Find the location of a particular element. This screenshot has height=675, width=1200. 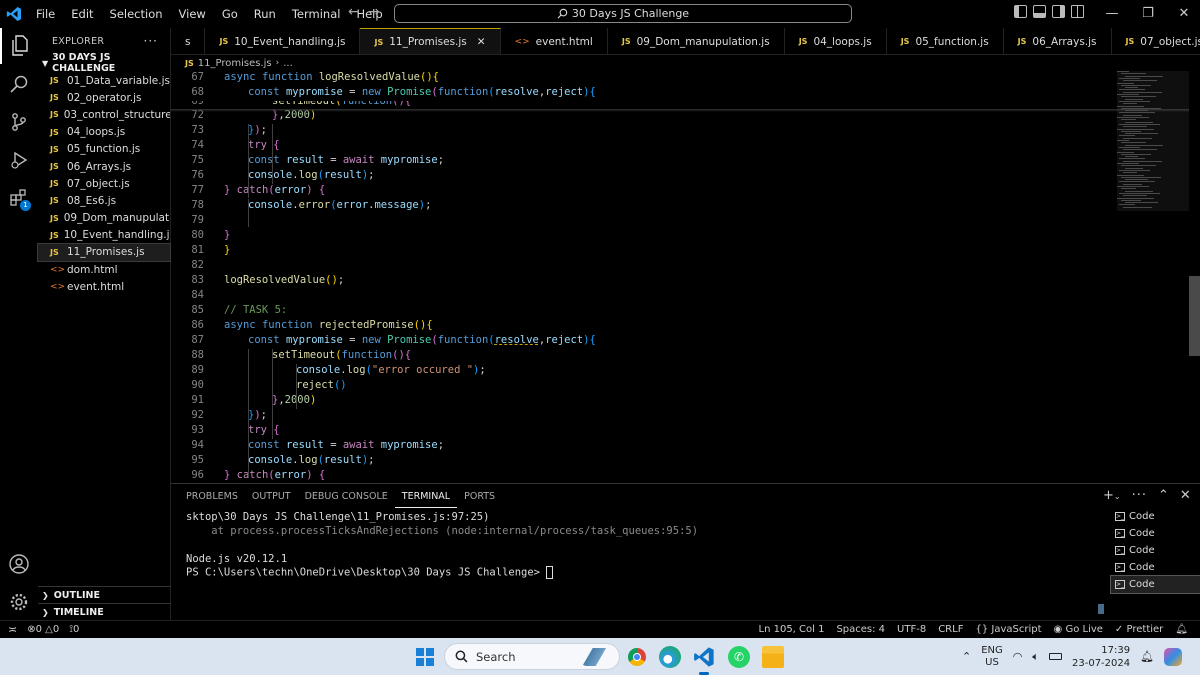

menu-run: Run is located at coordinates (265, 14).